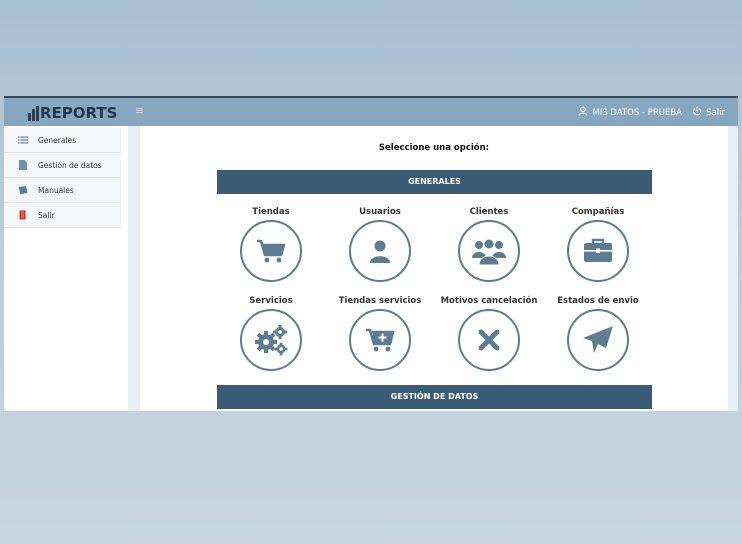  I want to click on sidebar-item-manuales: Manuales, so click(62, 190).